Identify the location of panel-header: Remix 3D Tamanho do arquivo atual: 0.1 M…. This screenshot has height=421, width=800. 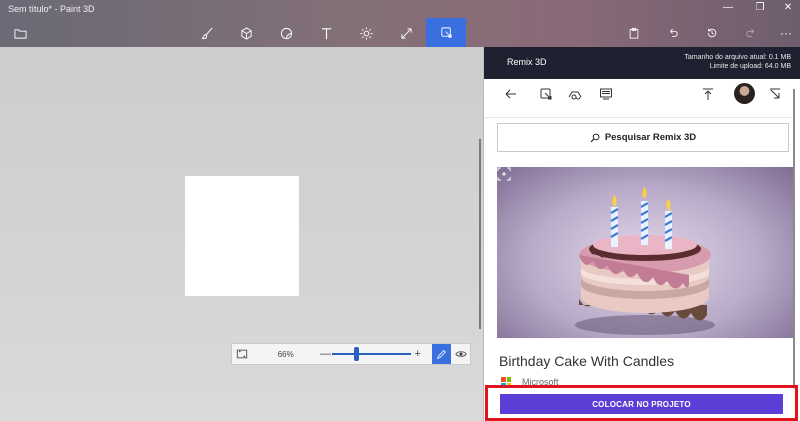
(642, 63).